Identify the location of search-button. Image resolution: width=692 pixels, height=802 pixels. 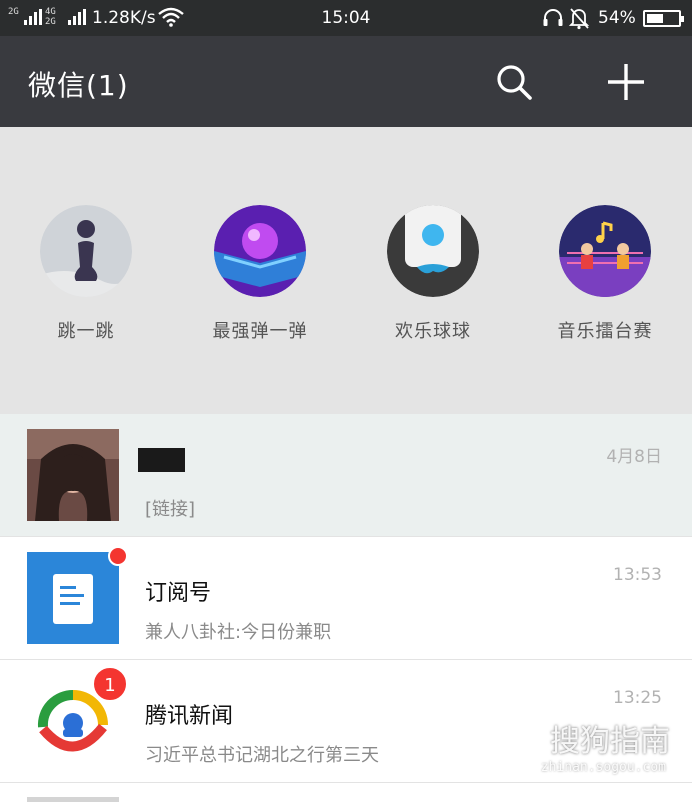
(514, 82).